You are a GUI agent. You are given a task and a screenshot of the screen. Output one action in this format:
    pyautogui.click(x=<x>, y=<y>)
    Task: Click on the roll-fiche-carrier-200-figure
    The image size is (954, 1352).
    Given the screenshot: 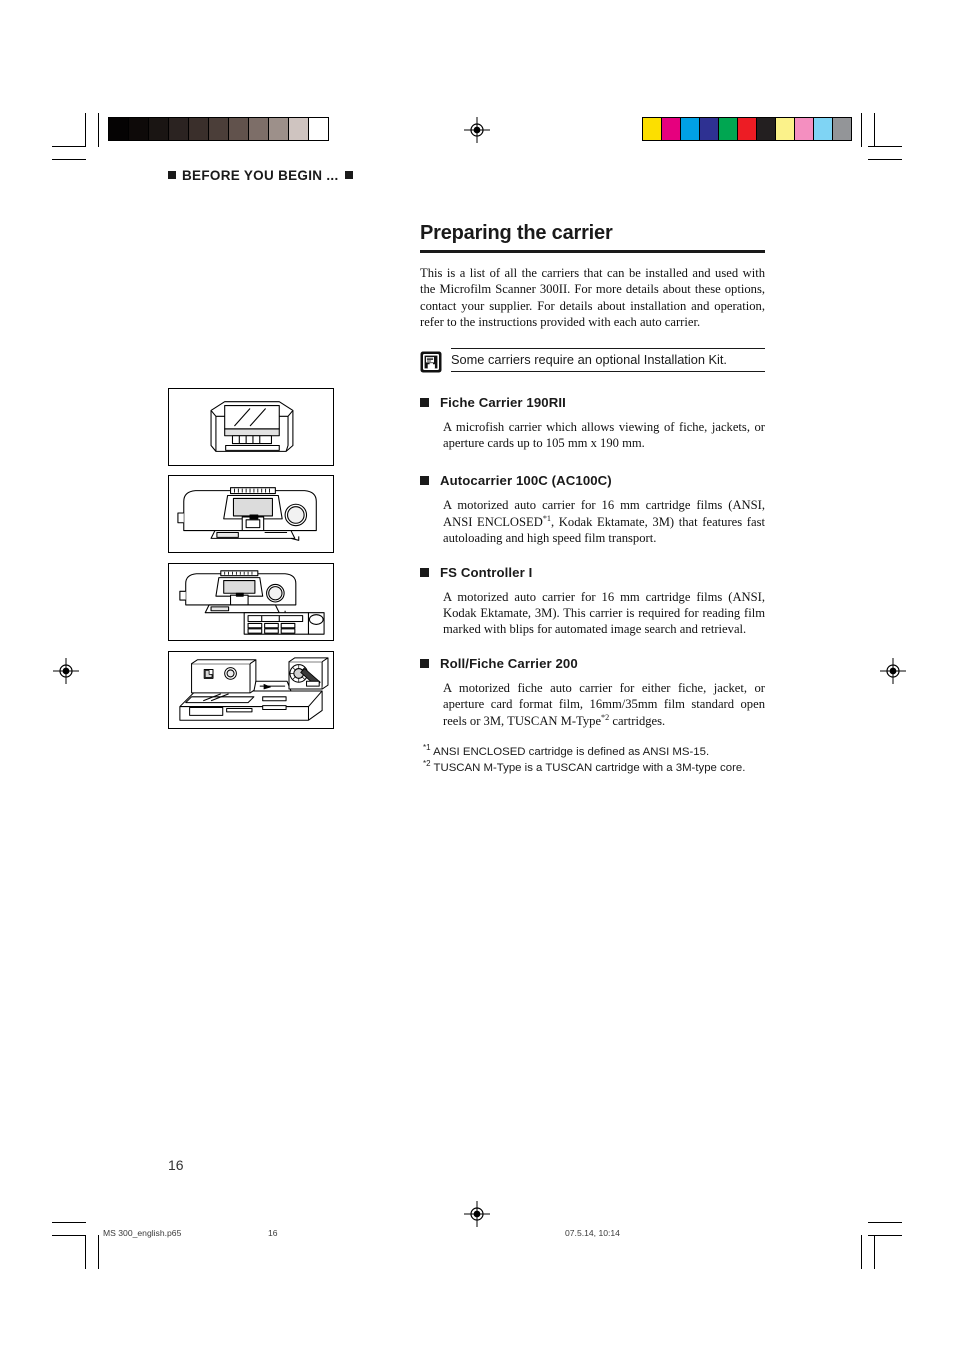 What is the action you would take?
    pyautogui.click(x=251, y=690)
    